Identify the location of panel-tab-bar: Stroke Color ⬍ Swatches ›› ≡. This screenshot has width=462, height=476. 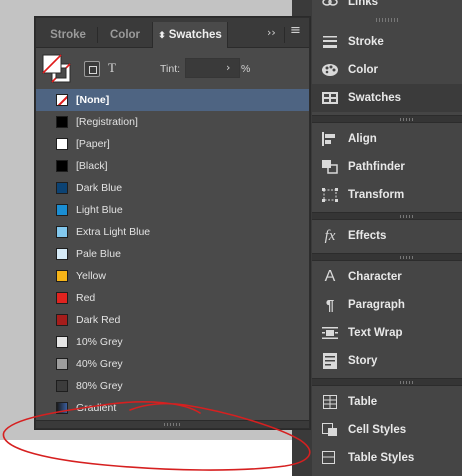
(172, 33).